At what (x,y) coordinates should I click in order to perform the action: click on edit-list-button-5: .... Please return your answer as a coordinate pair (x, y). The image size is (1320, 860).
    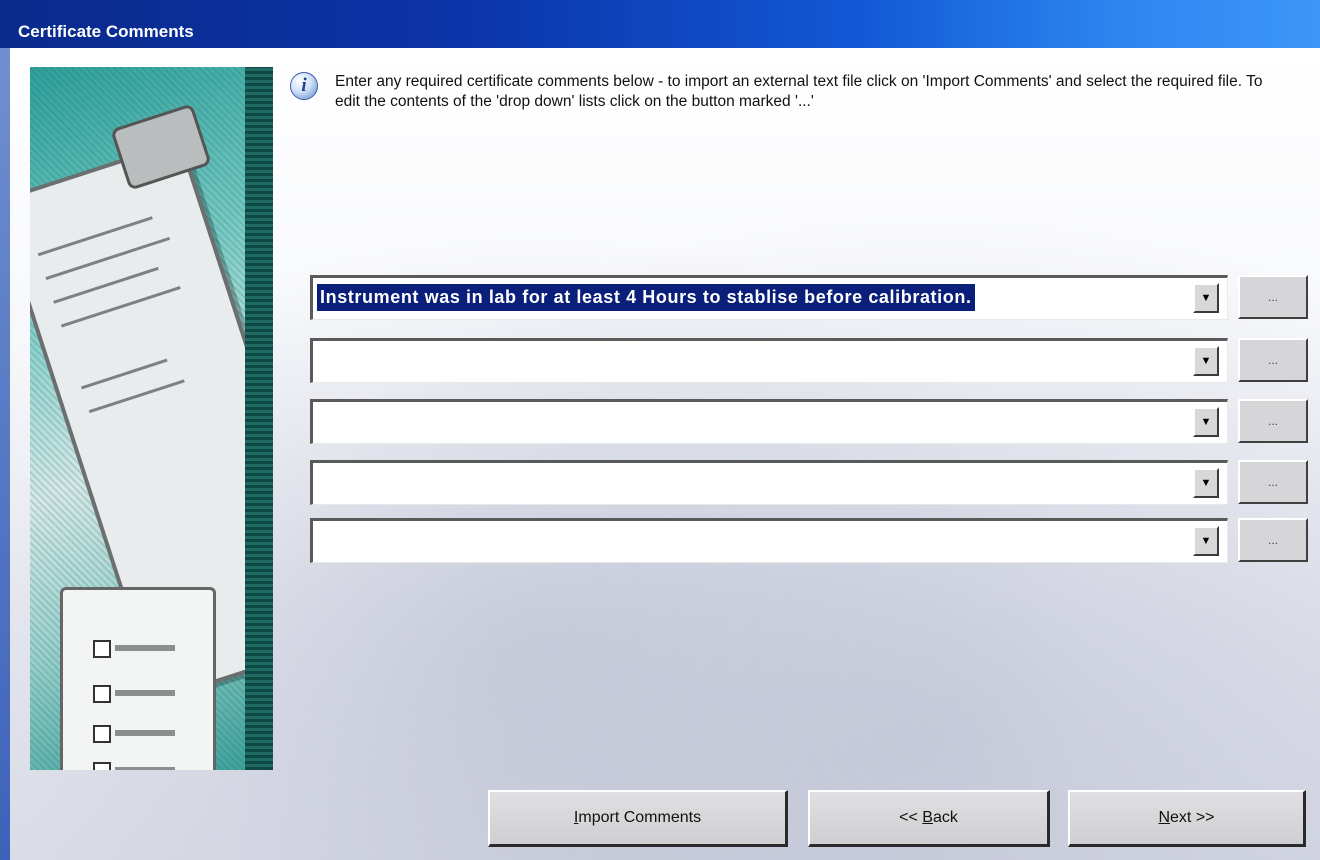
    Looking at the image, I should click on (1273, 540).